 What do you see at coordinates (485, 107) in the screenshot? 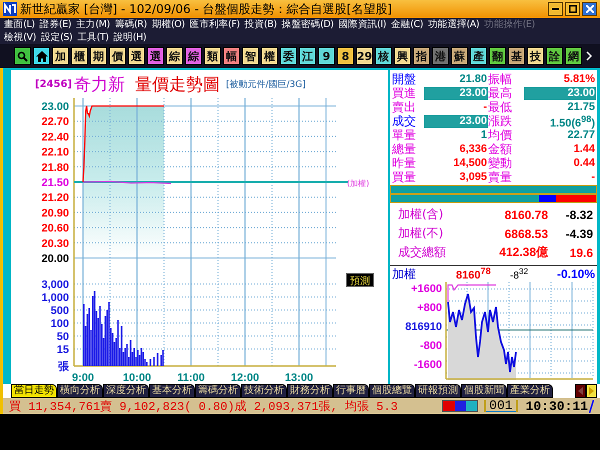
I see `quote-value: -` at bounding box center [485, 107].